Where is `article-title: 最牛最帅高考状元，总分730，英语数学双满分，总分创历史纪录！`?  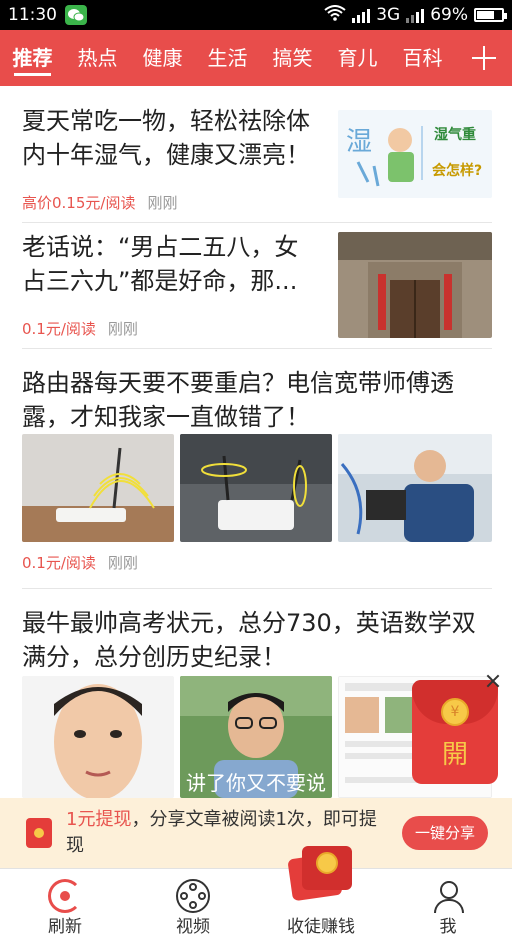
article-title: 最牛最帅高考状元，总分730，英语数学双满分，总分创历史纪录！ is located at coordinates (257, 640).